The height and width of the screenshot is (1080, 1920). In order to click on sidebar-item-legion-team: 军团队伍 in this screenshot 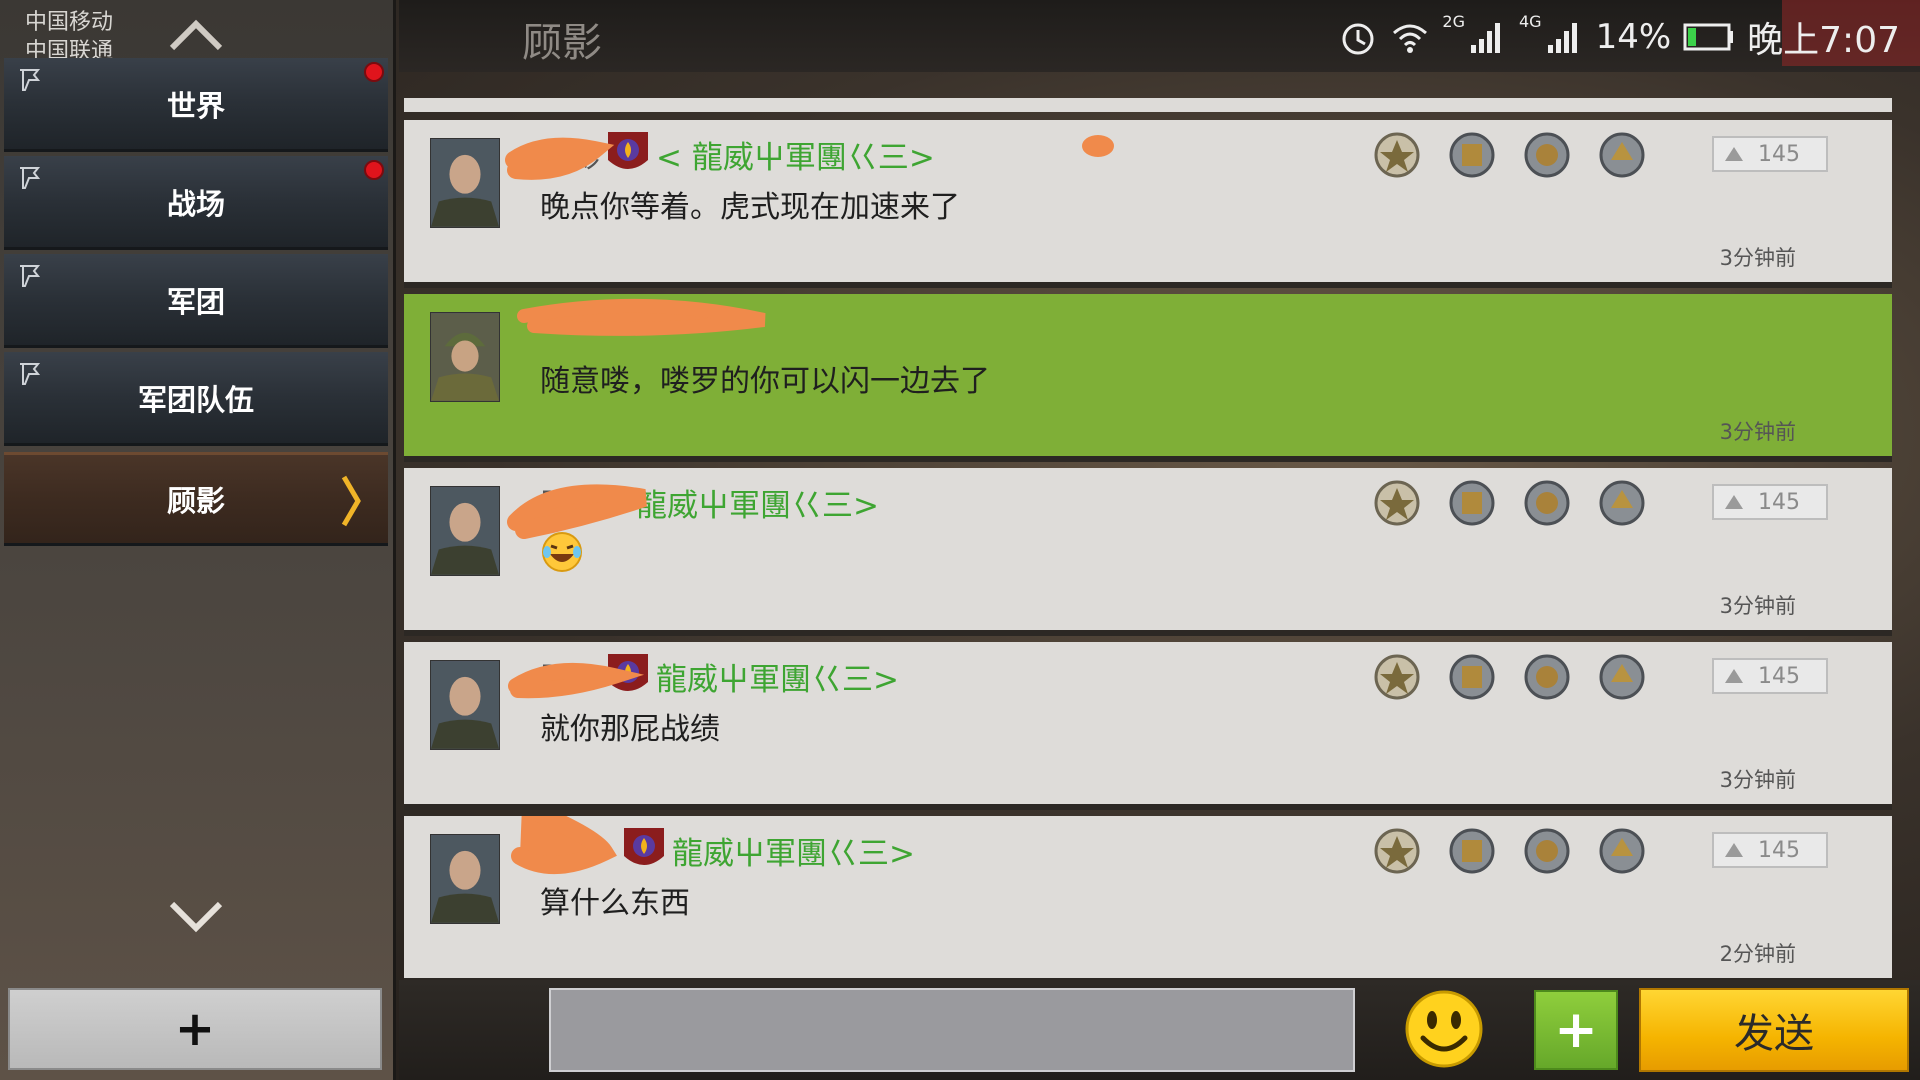, I will do `click(196, 399)`.